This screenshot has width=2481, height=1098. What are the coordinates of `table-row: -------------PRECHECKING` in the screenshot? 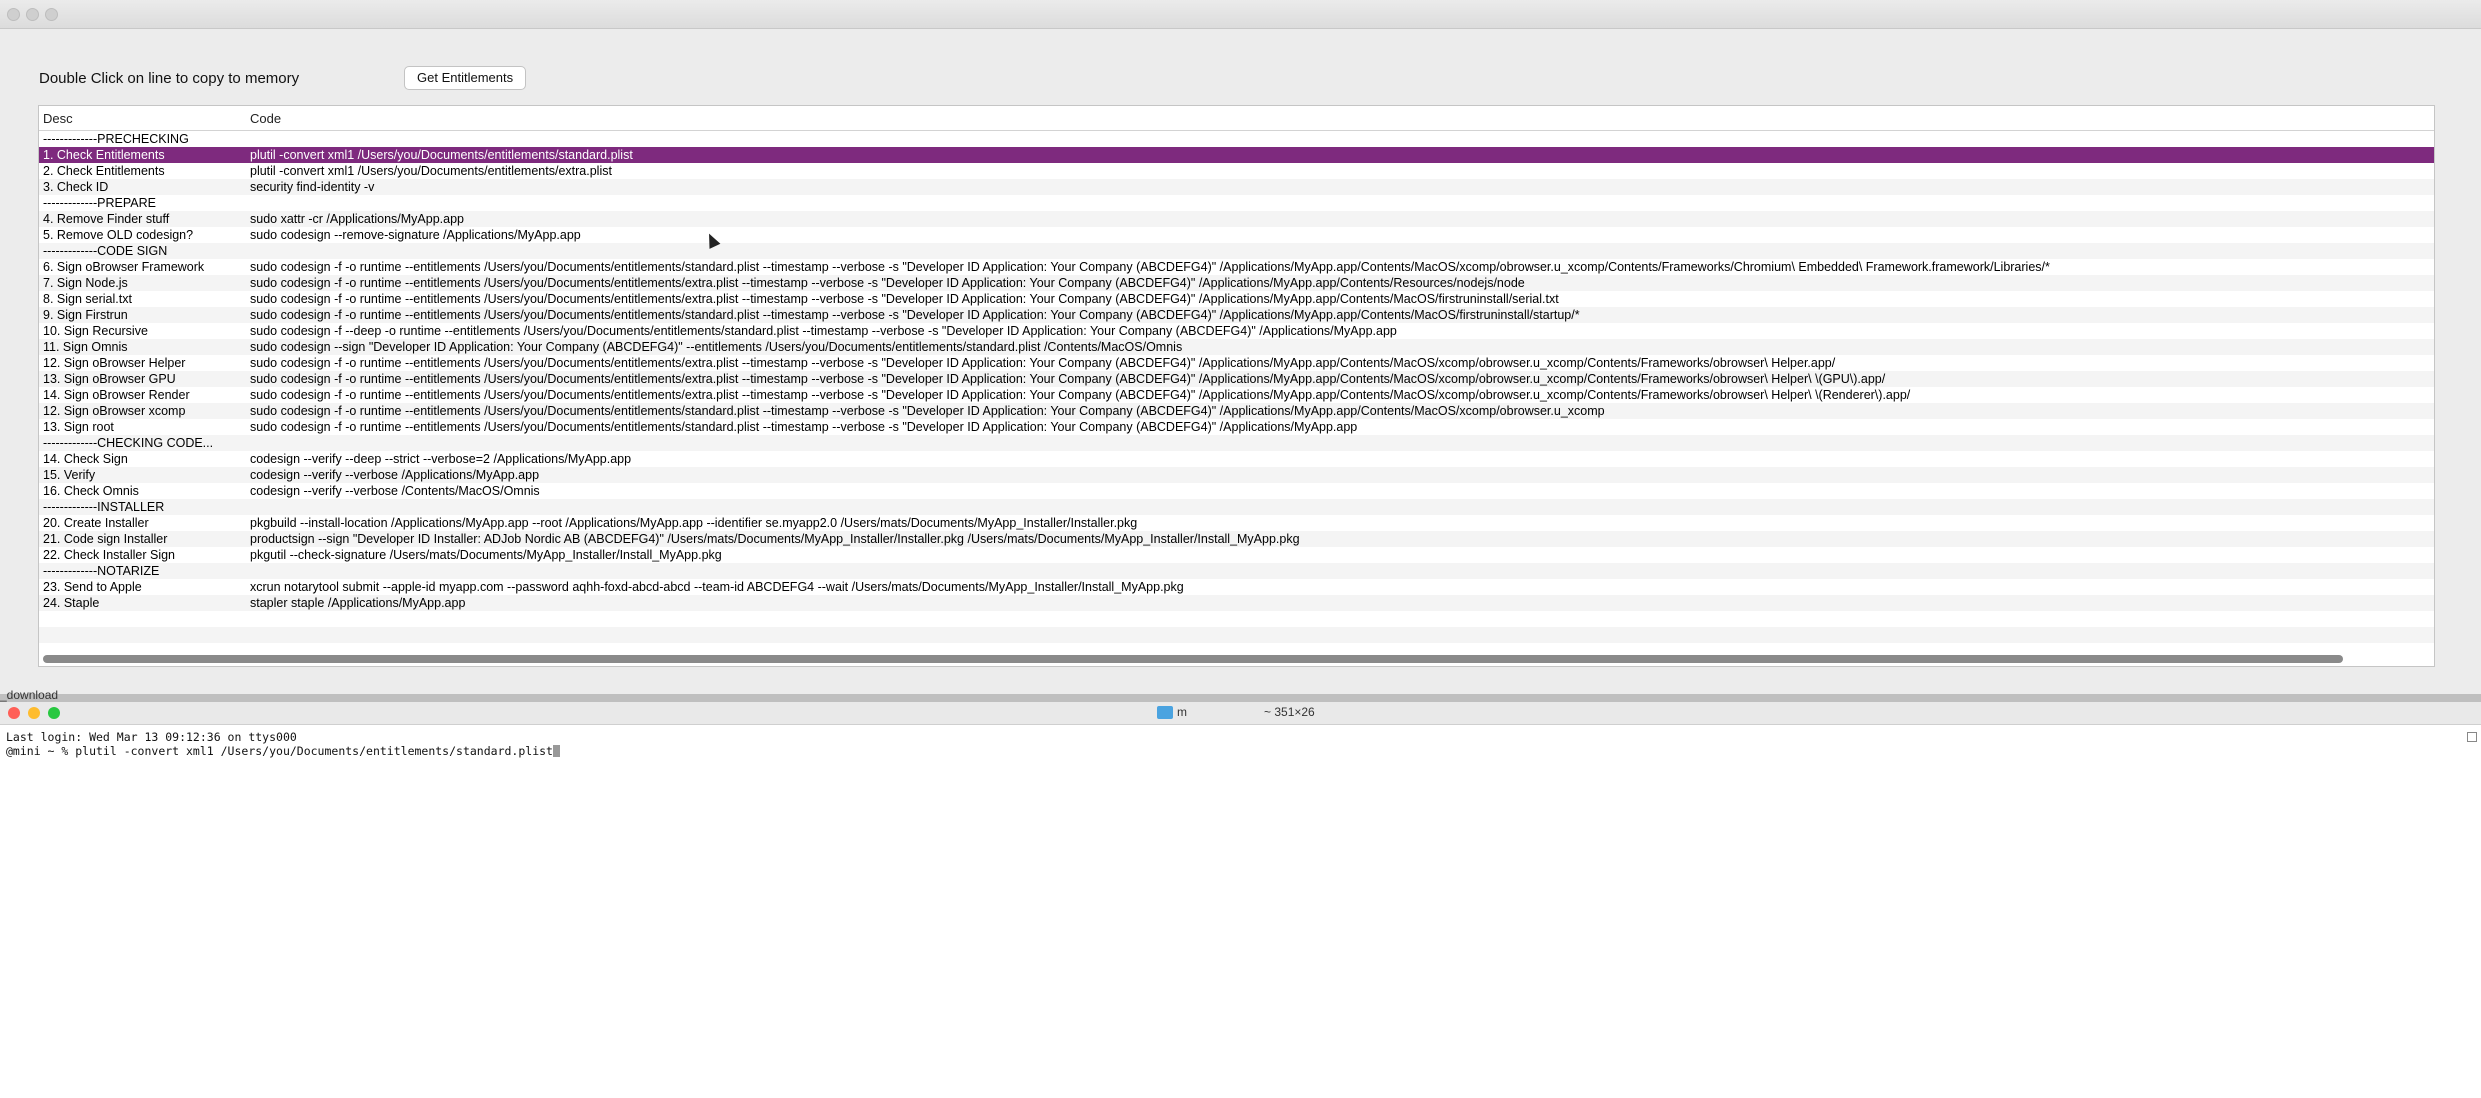 It's located at (1236, 139).